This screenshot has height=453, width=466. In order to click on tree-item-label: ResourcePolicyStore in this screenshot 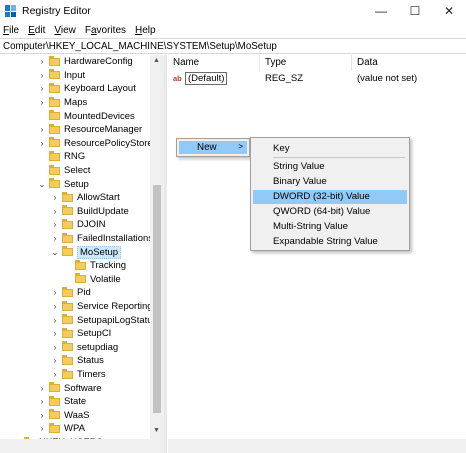, I will do `click(108, 143)`.